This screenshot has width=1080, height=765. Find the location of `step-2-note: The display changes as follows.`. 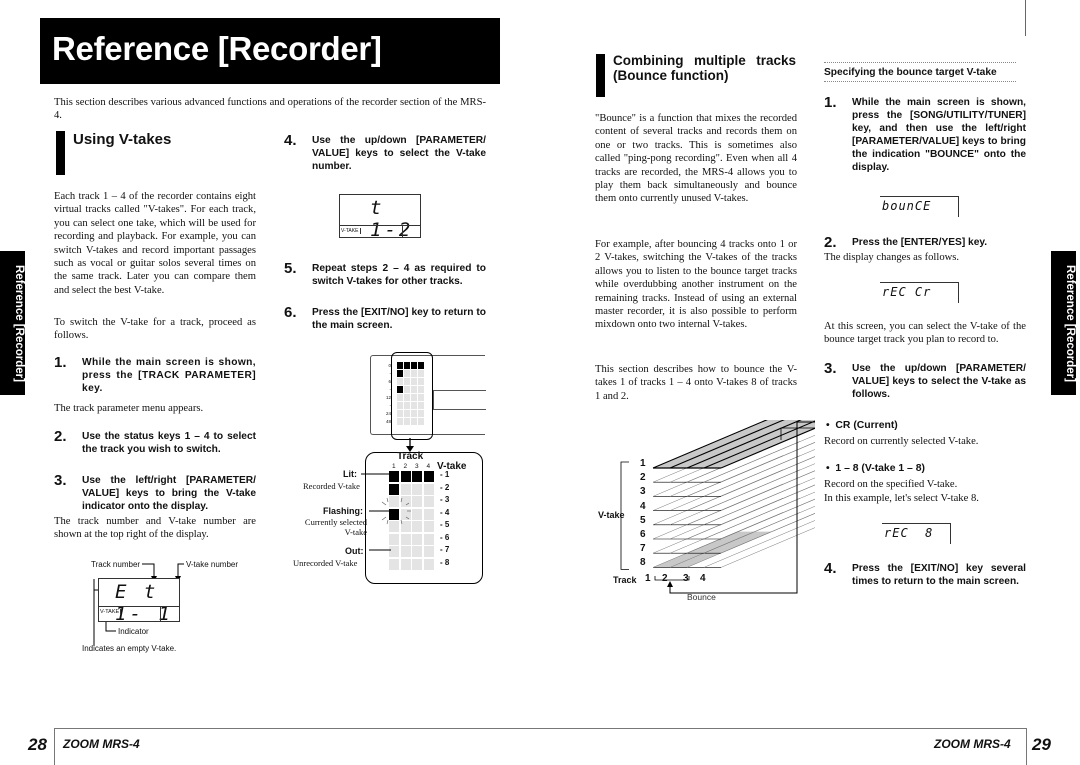

step-2-note: The display changes as follows. is located at coordinates (892, 257).